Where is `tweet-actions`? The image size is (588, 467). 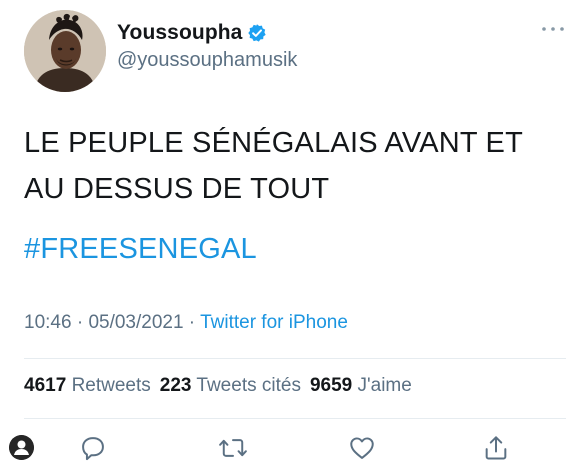 tweet-actions is located at coordinates (294, 448).